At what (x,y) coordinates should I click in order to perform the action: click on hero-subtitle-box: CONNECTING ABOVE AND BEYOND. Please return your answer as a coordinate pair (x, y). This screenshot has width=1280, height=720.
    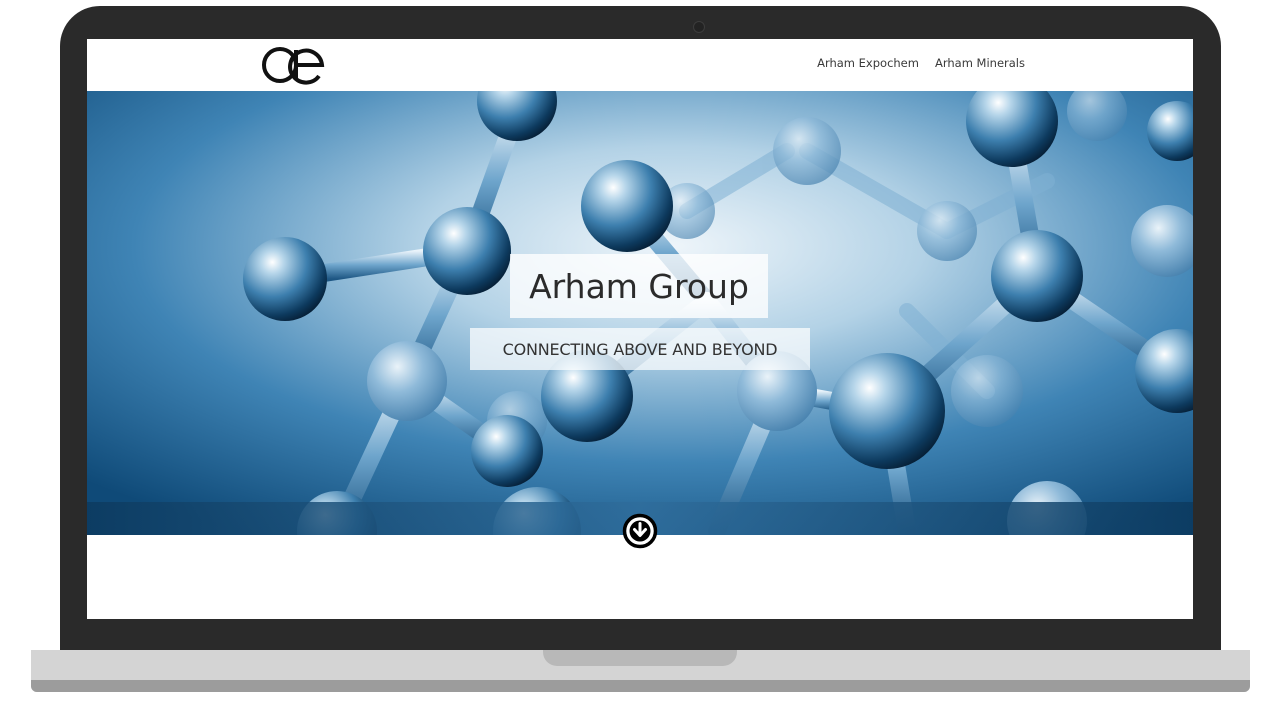
    Looking at the image, I should click on (640, 349).